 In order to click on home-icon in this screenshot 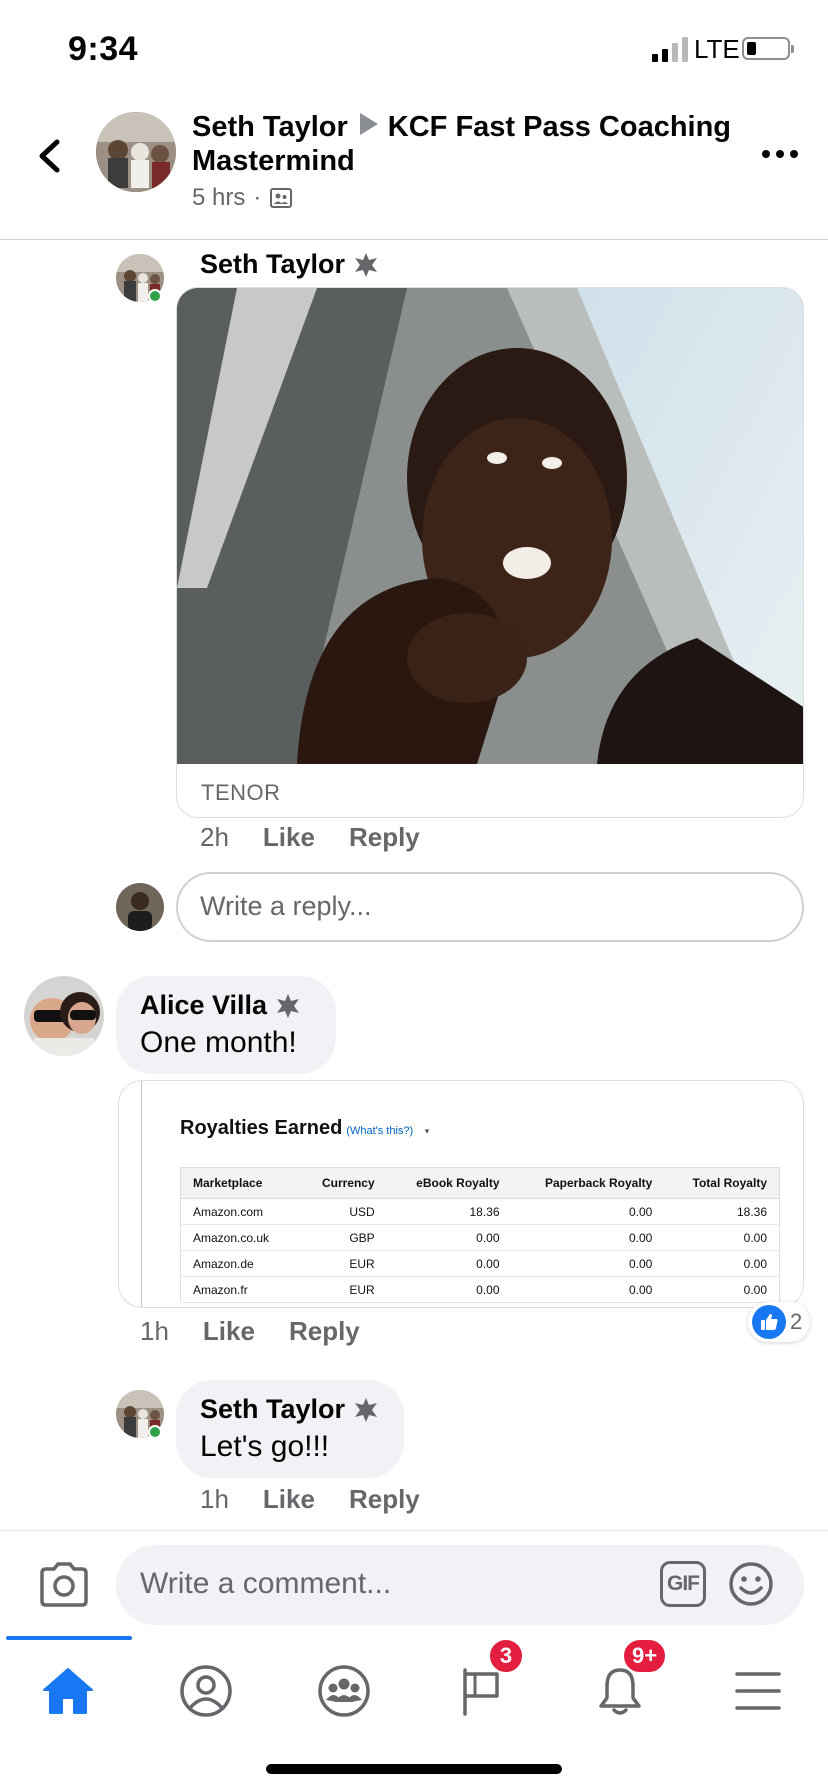, I will do `click(68, 1691)`.